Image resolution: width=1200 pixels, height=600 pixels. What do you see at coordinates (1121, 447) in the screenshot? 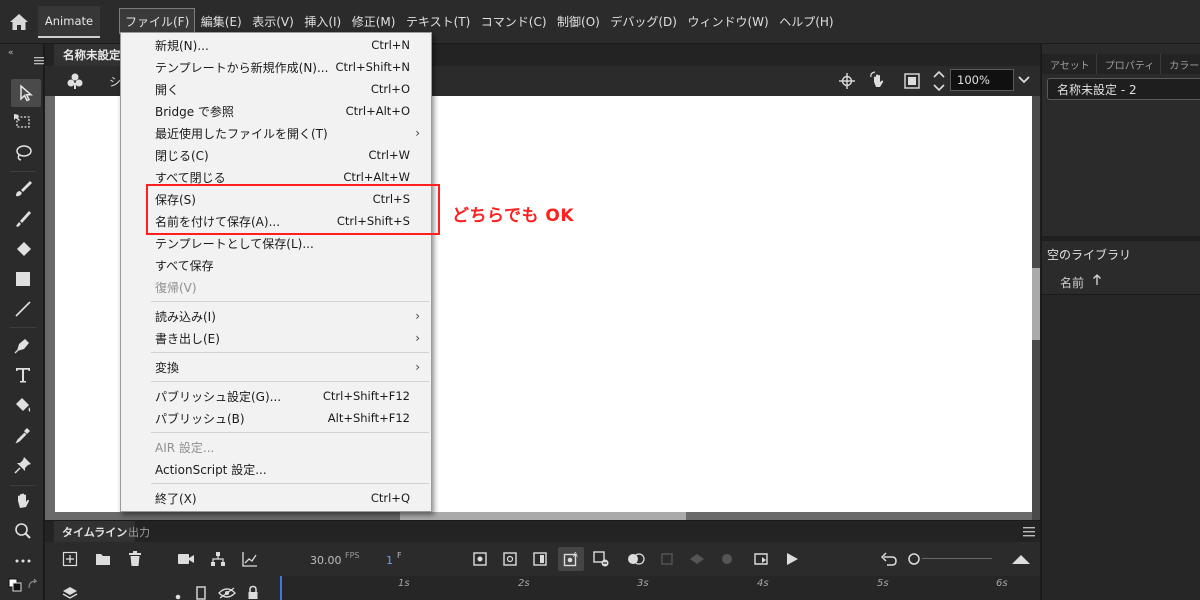
I see `library-list` at bounding box center [1121, 447].